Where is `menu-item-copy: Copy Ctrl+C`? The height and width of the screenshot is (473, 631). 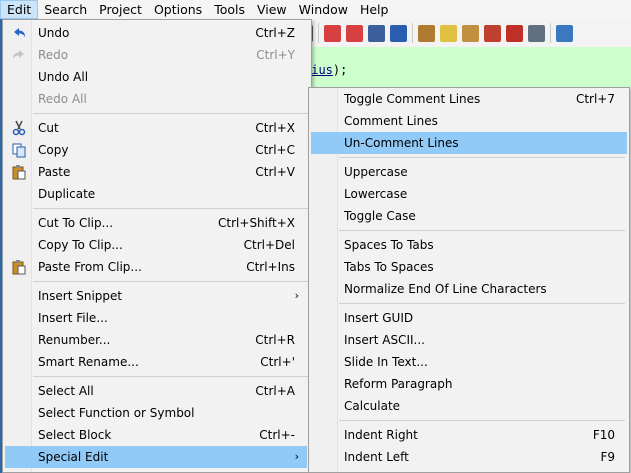 menu-item-copy: Copy Ctrl+C is located at coordinates (156, 150).